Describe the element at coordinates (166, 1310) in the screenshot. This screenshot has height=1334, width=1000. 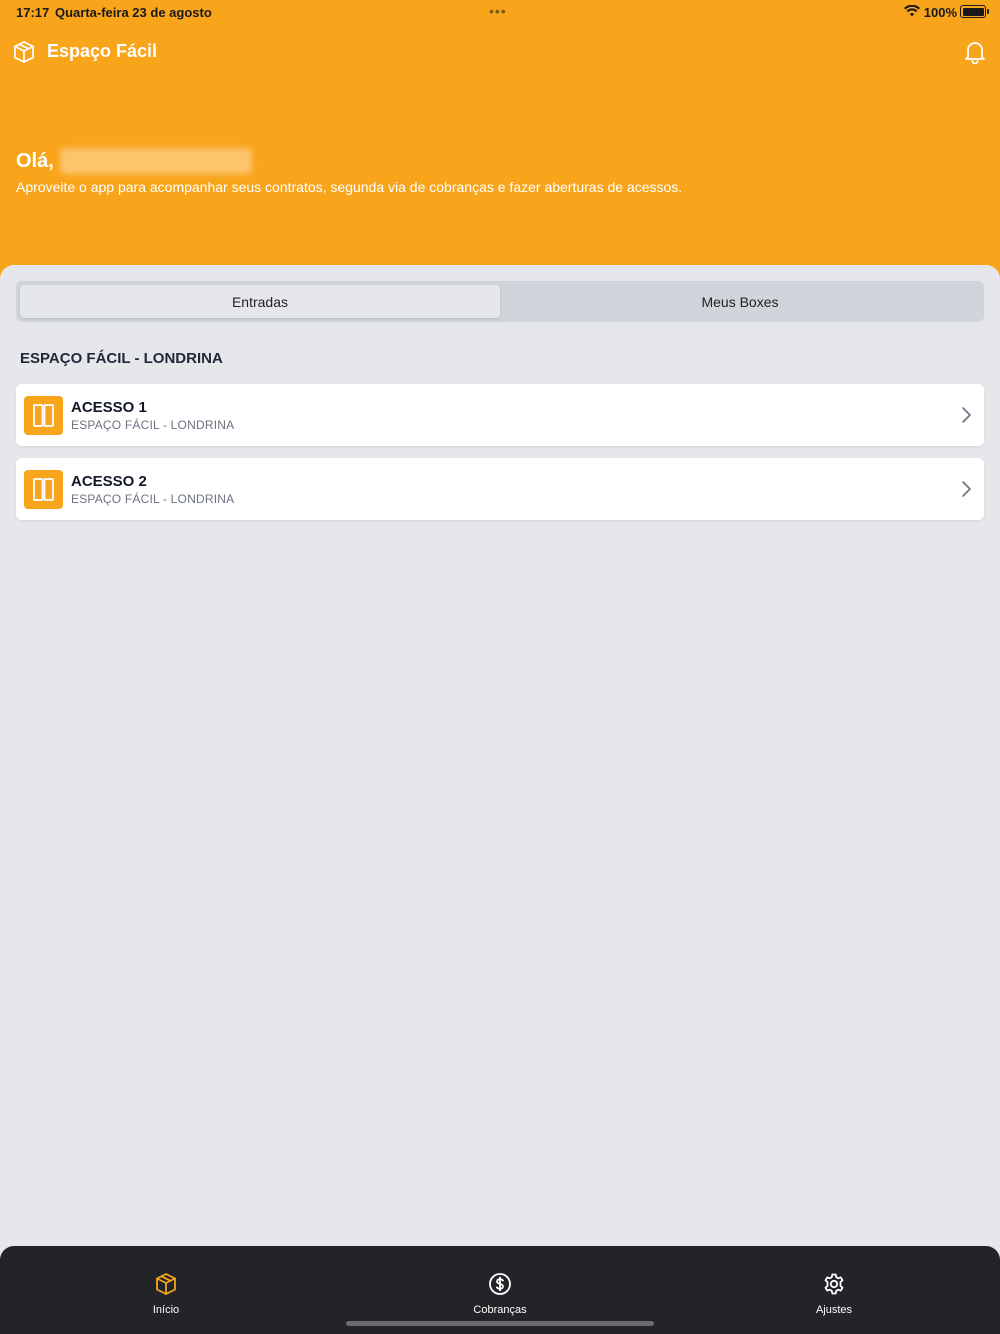
I see `tab-label: Início` at that location.